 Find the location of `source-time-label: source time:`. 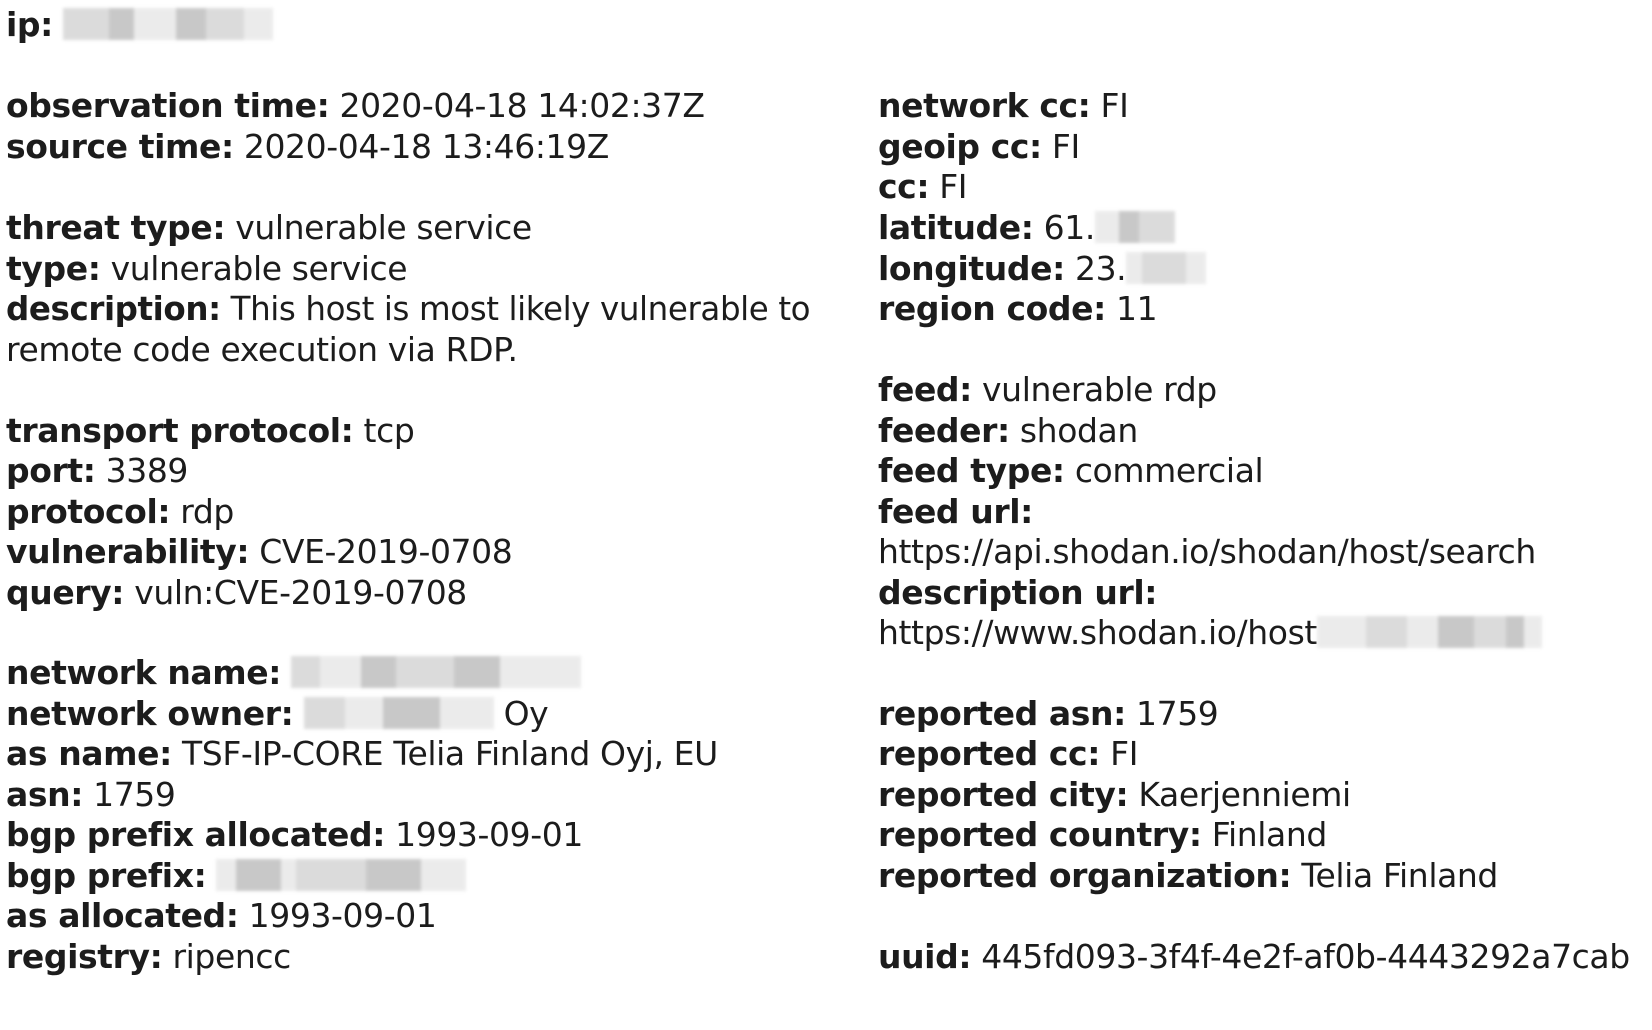

source-time-label: source time: is located at coordinates (120, 146).